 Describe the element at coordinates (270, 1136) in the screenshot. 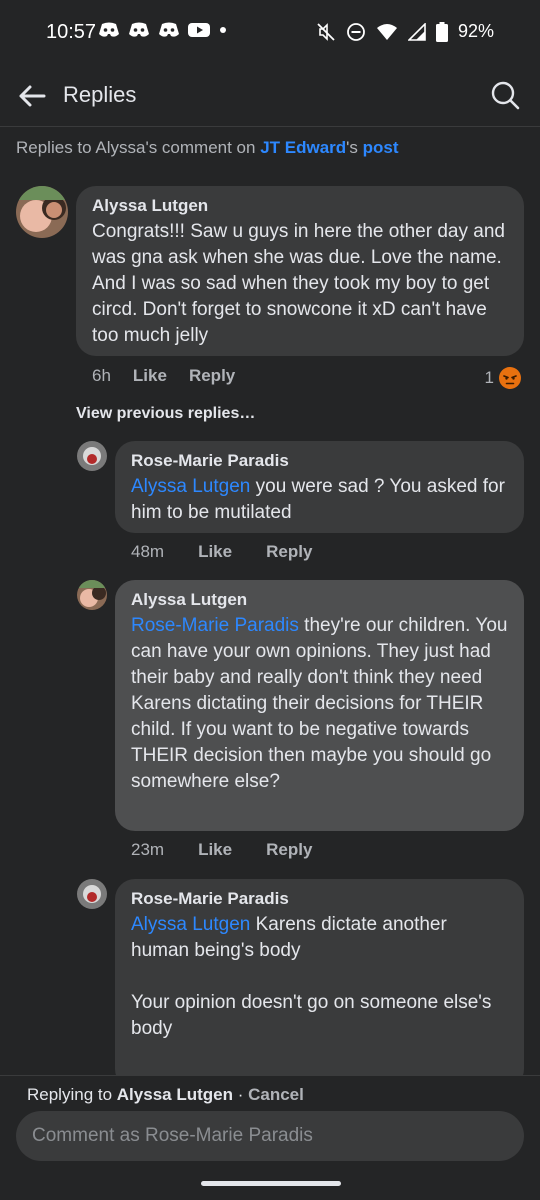

I see `comment-input` at that location.